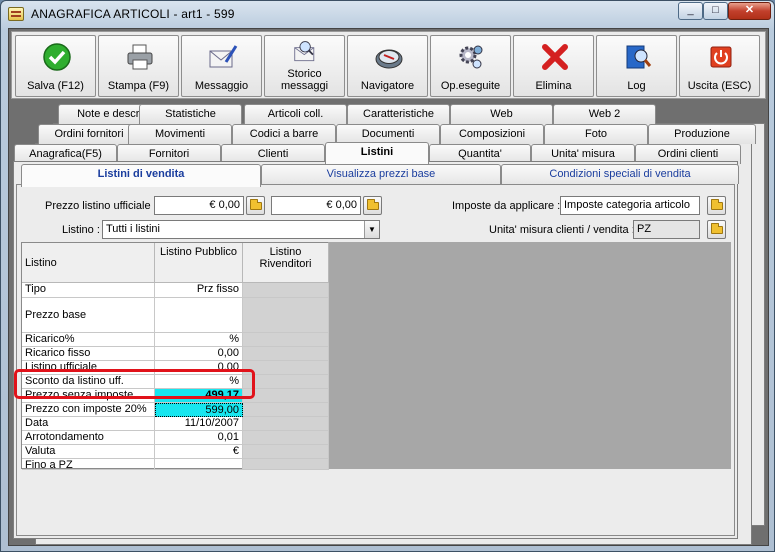  What do you see at coordinates (141, 175) in the screenshot?
I see `tab-listini-vendita: Listini di vendita` at bounding box center [141, 175].